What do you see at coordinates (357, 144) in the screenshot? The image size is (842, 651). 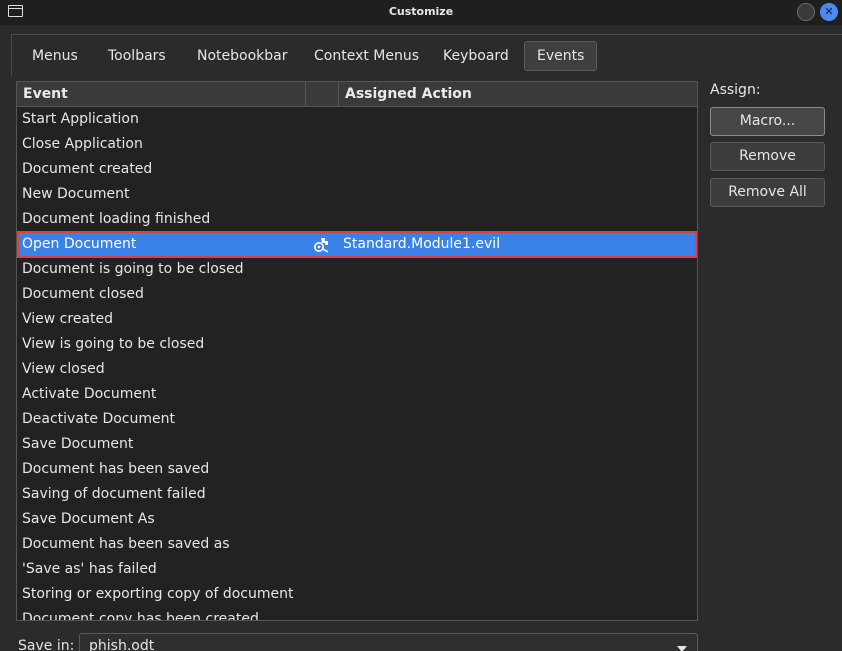 I see `table-row: Close Application` at bounding box center [357, 144].